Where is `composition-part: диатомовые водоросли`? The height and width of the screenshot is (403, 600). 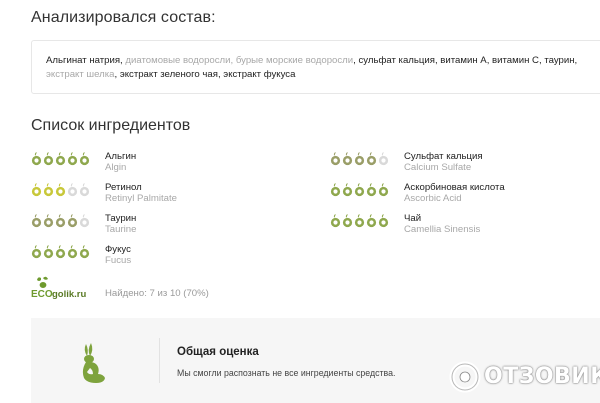
composition-part: диатомовые водоросли is located at coordinates (178, 60).